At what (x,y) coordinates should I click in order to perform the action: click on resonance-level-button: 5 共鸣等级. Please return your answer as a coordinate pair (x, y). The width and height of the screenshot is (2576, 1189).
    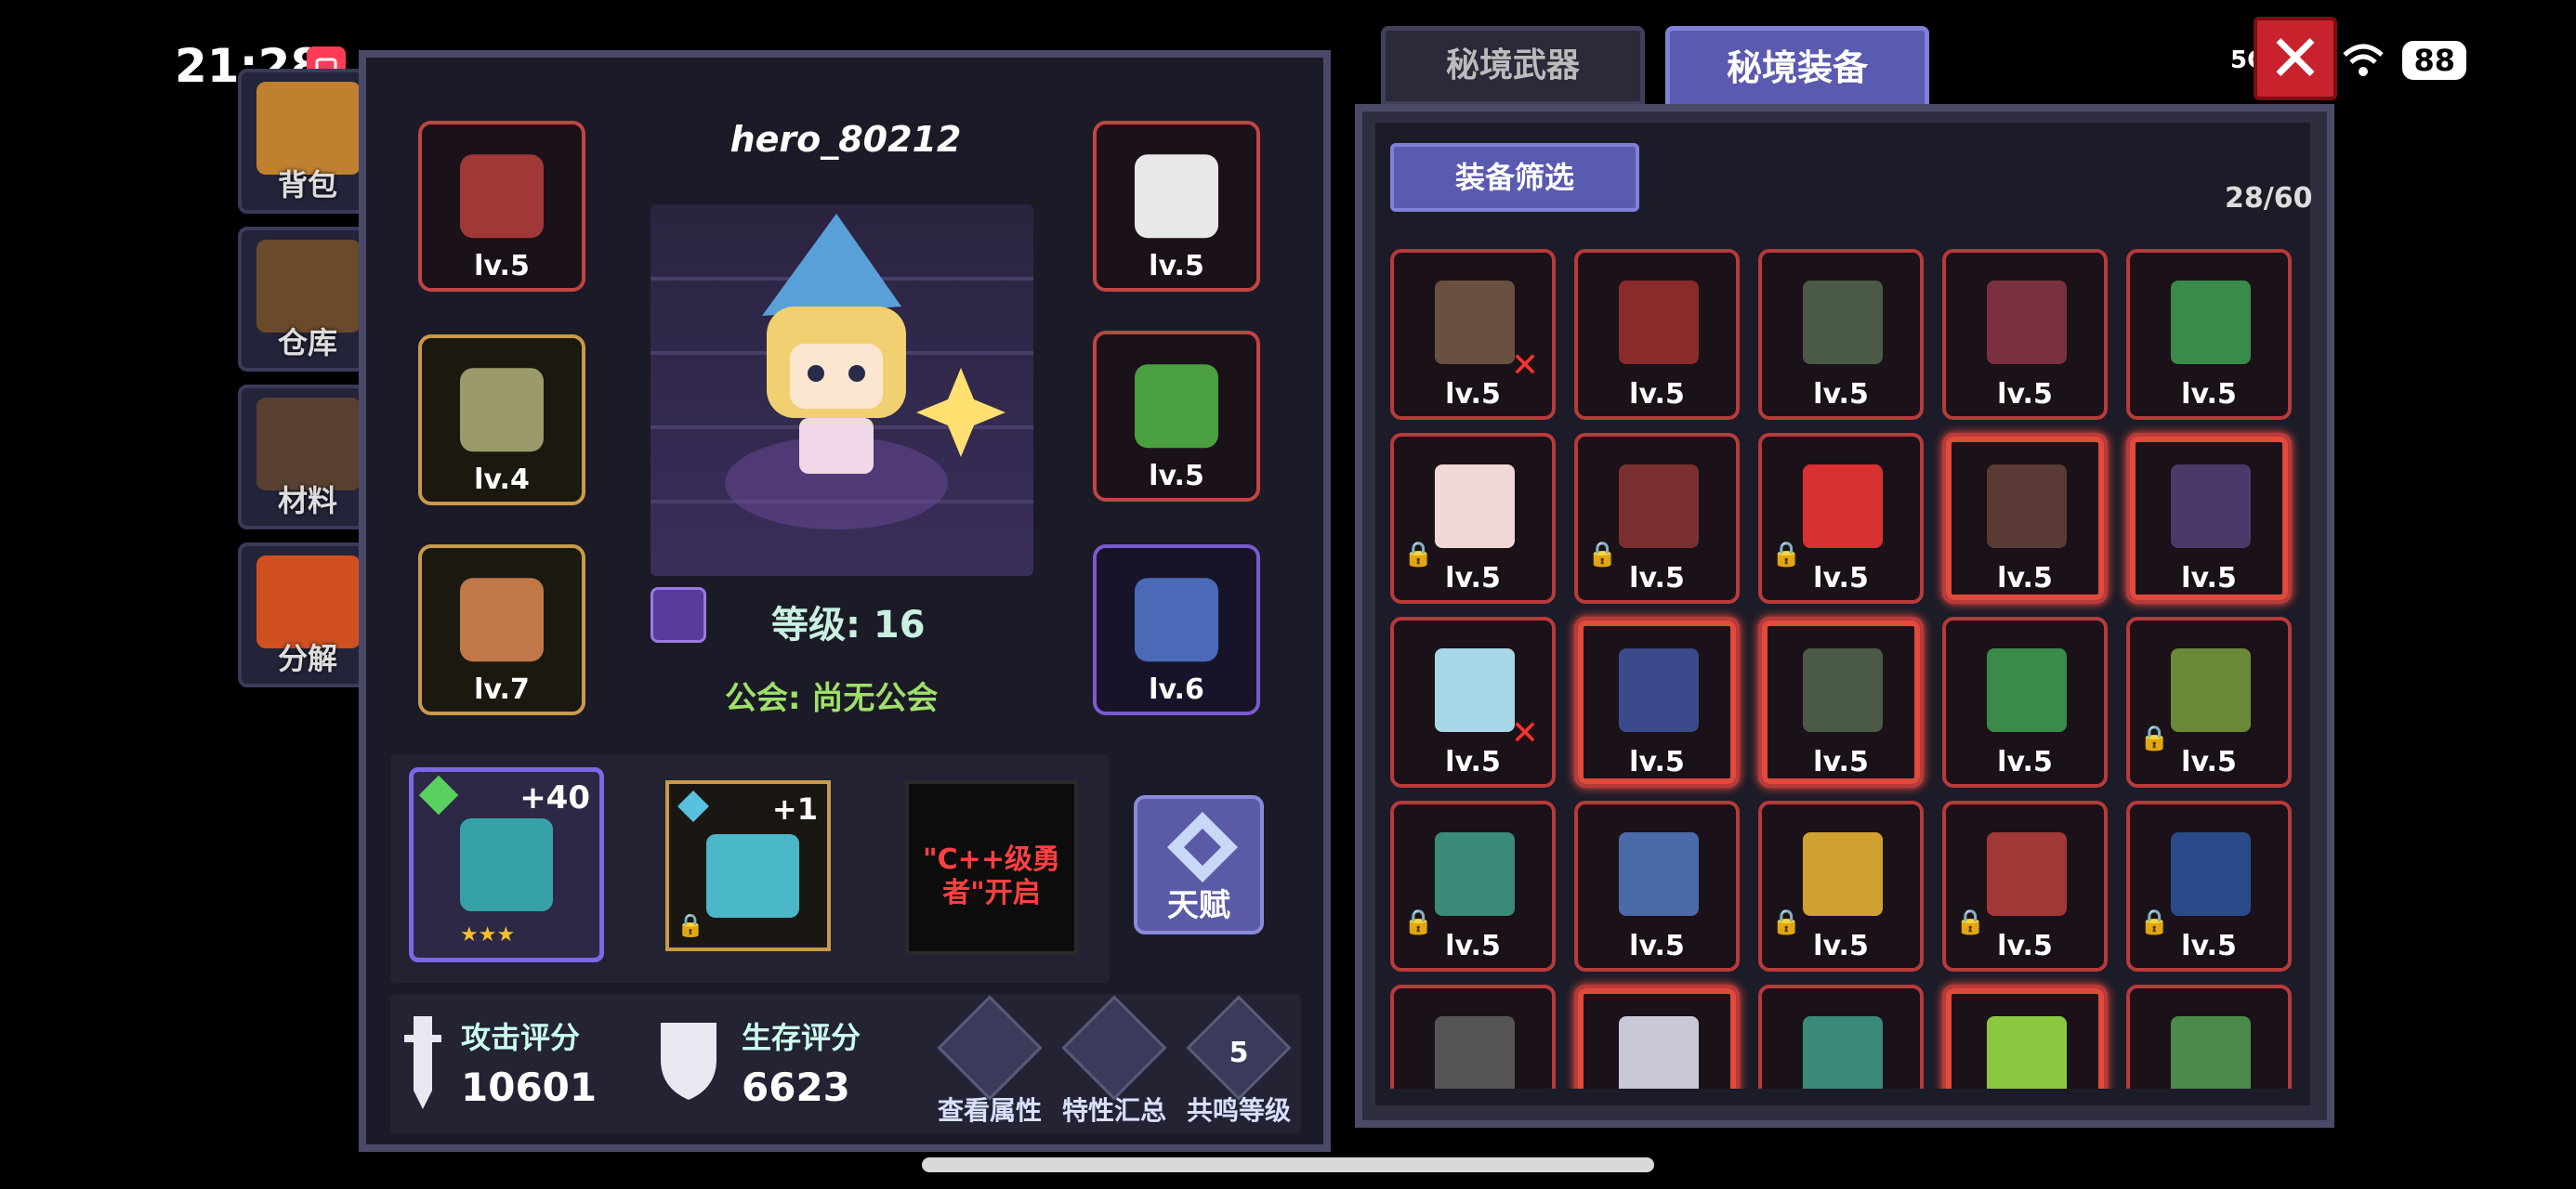
    Looking at the image, I should click on (1238, 1061).